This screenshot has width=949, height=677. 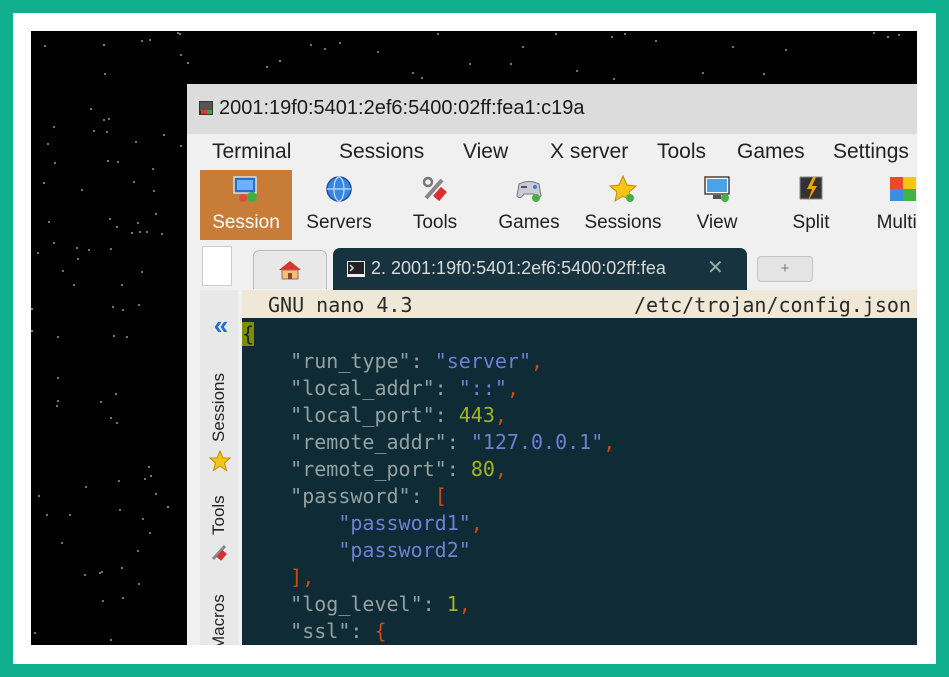 I want to click on tab-strip: 2. 2001:19f0:5401:2ef6:5400:02ff:fea ✕ +, so click(x=552, y=265).